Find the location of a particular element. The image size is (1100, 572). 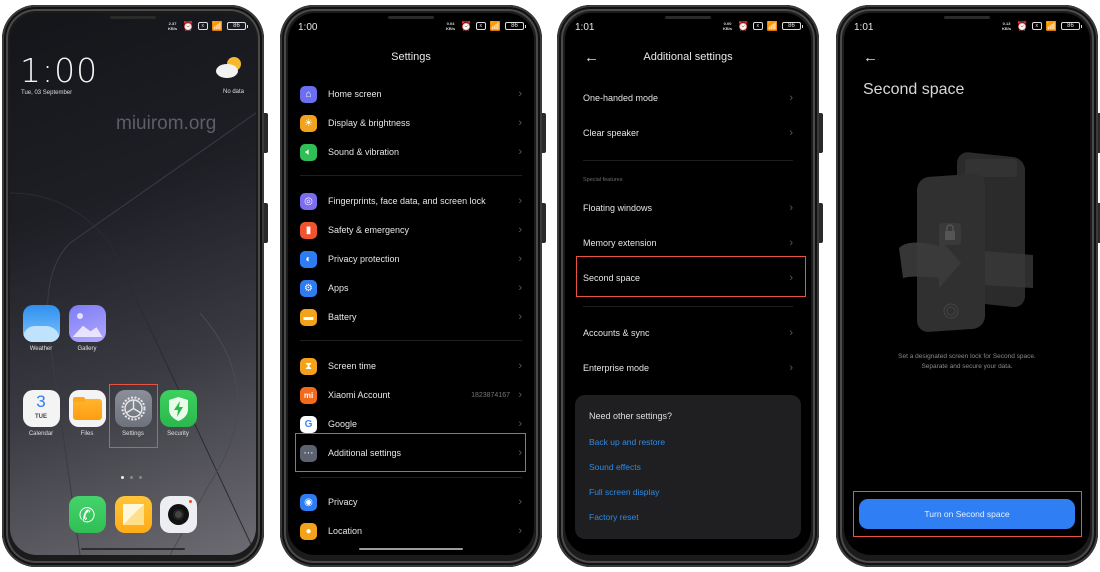

item-label: Accounts & sync is located at coordinates (616, 333).